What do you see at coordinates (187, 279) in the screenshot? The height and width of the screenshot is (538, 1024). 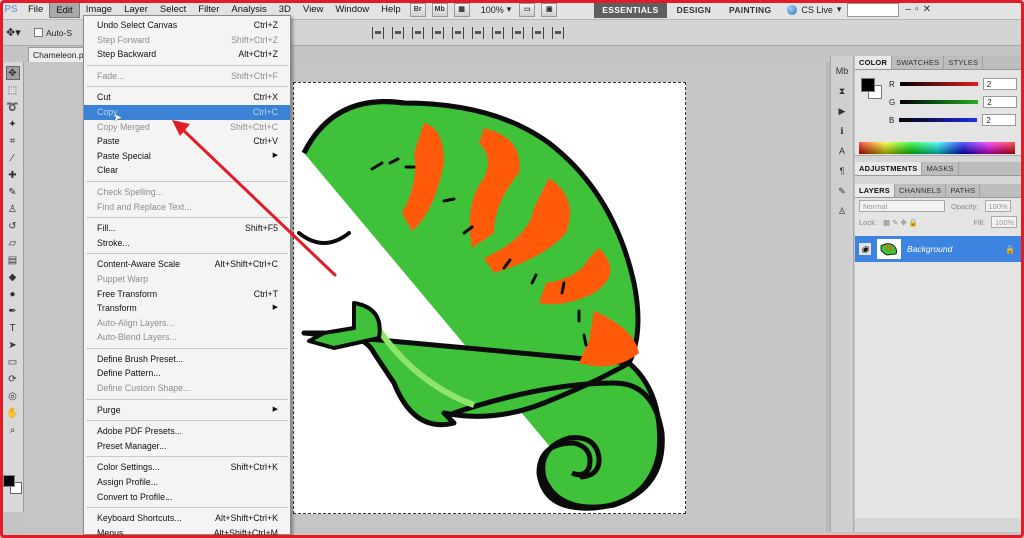 I see `menu-item-puppet-warp: Puppet Warp` at bounding box center [187, 279].